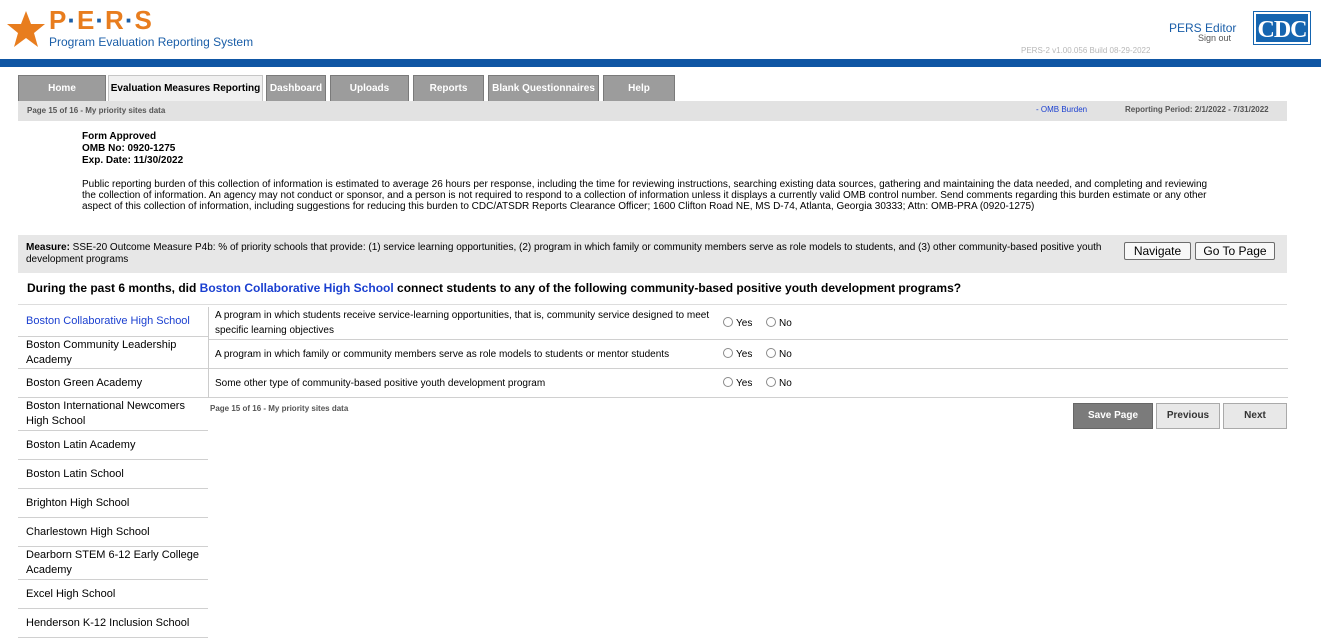 The image size is (1321, 638). Describe the element at coordinates (108, 622) in the screenshot. I see `sidebar-item-label: Henderson K-12 Inclusion School` at that location.